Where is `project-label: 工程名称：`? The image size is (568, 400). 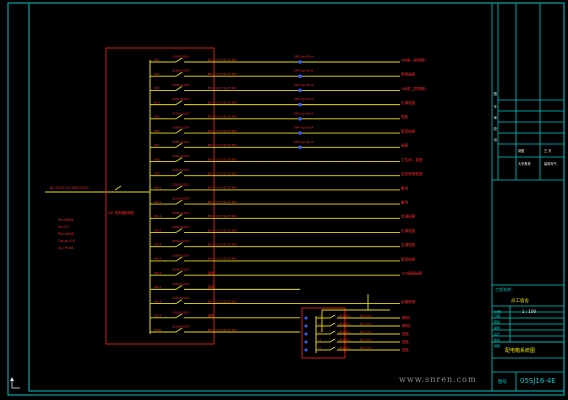 project-label: 工程名称： is located at coordinates (505, 289).